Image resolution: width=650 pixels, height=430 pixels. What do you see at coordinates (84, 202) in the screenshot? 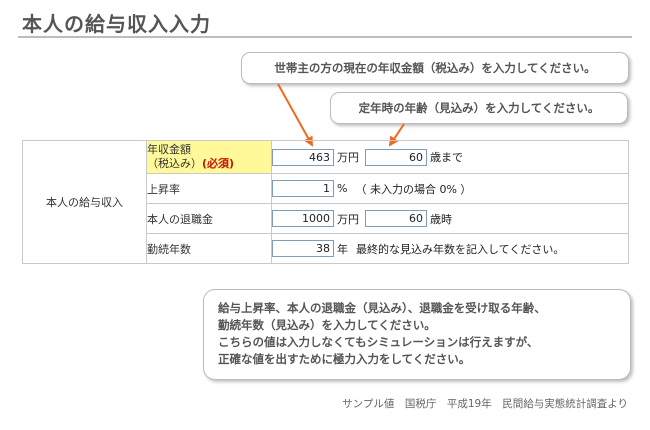
I see `section-label: 本人の給与収入` at bounding box center [84, 202].